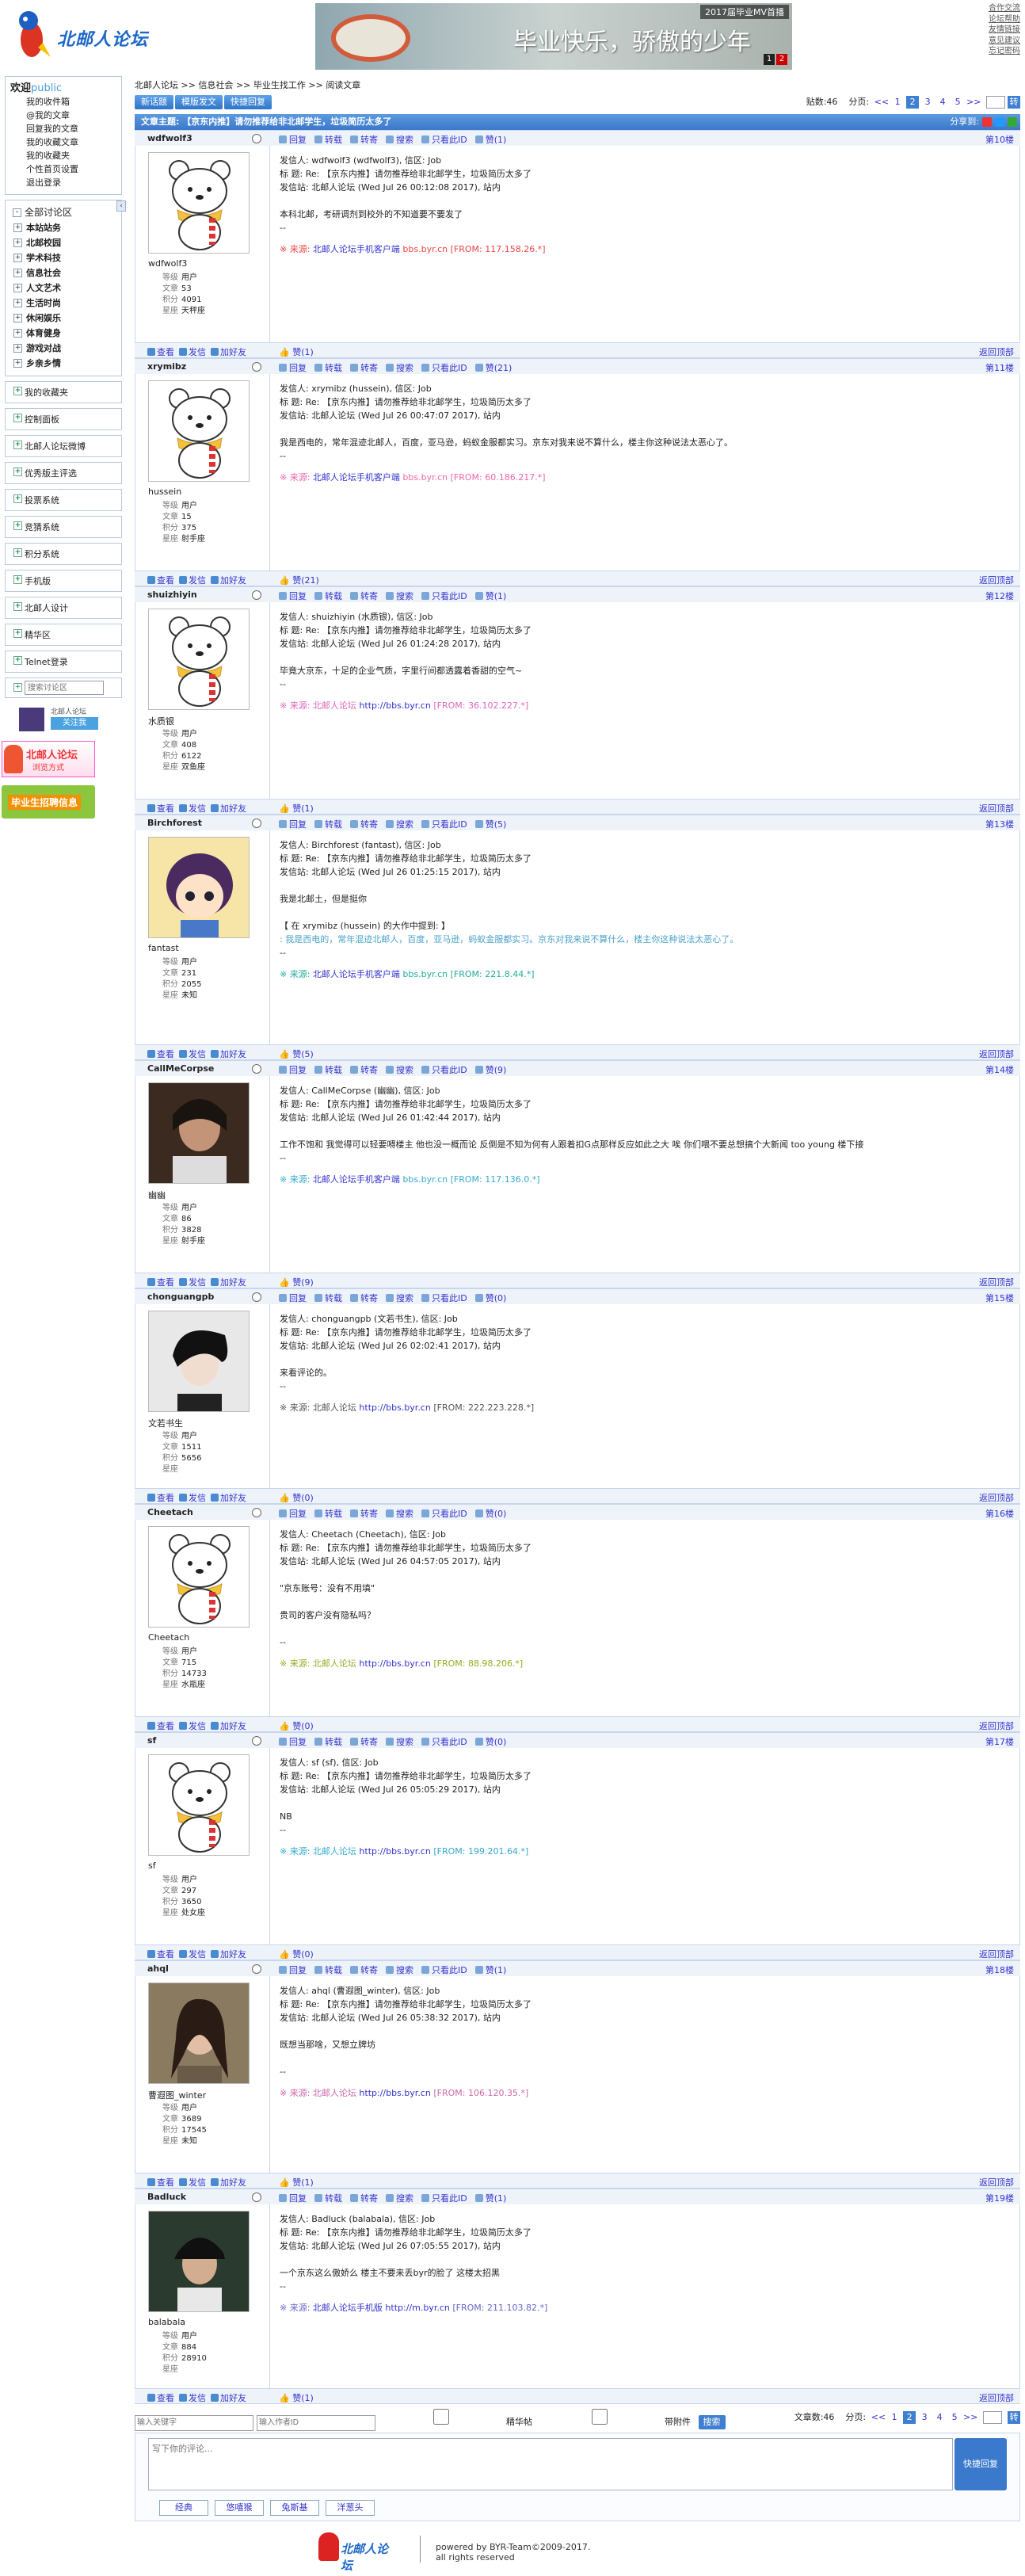 Image resolution: width=1025 pixels, height=2576 pixels. Describe the element at coordinates (74, 723) in the screenshot. I see `follow-button: 关注我` at that location.